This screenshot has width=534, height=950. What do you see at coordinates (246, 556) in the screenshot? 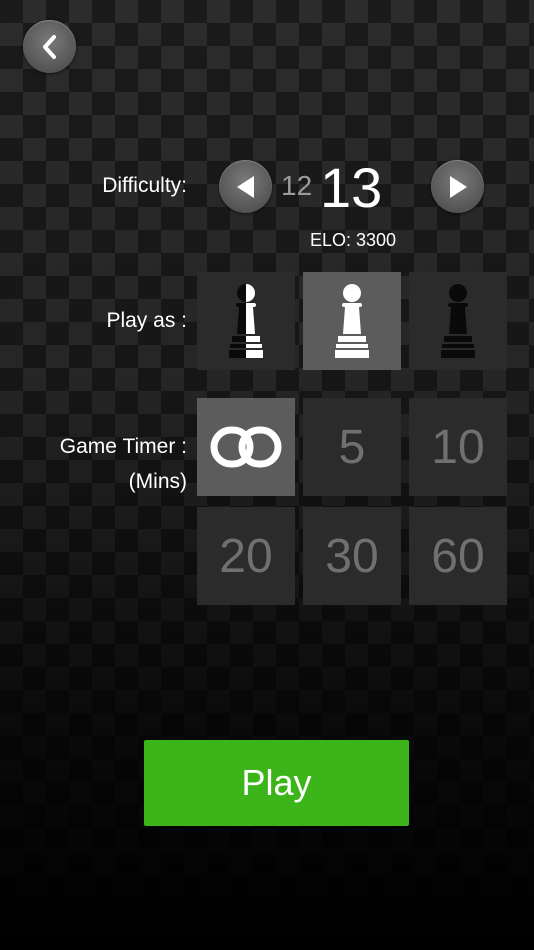
I see `timer-option-20: 20` at bounding box center [246, 556].